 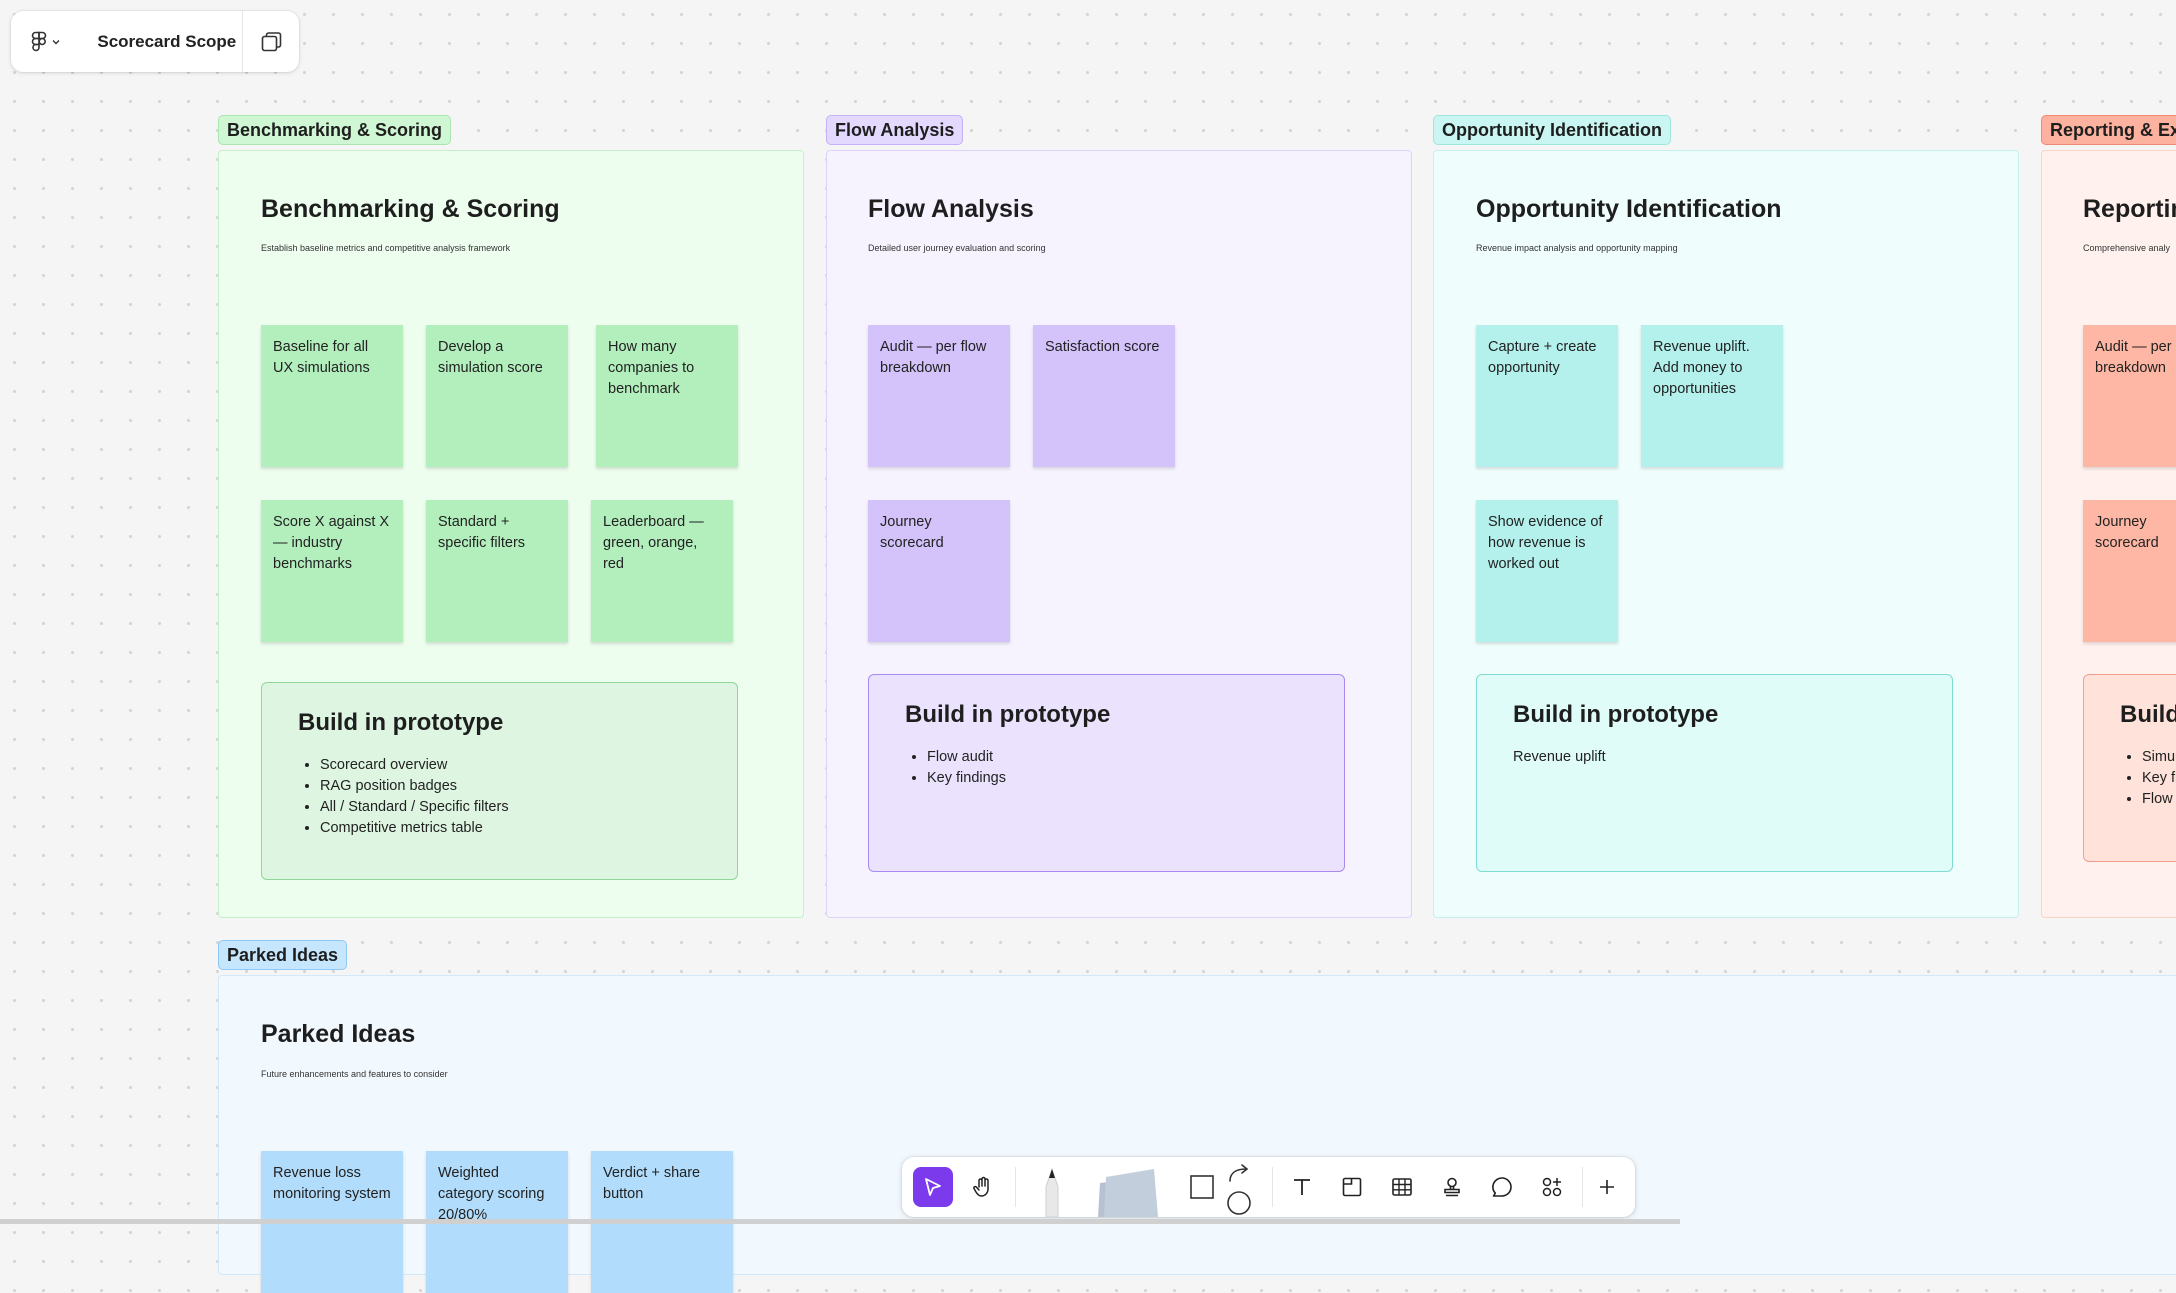 What do you see at coordinates (2148, 714) in the screenshot?
I see `prototype-title: Build` at bounding box center [2148, 714].